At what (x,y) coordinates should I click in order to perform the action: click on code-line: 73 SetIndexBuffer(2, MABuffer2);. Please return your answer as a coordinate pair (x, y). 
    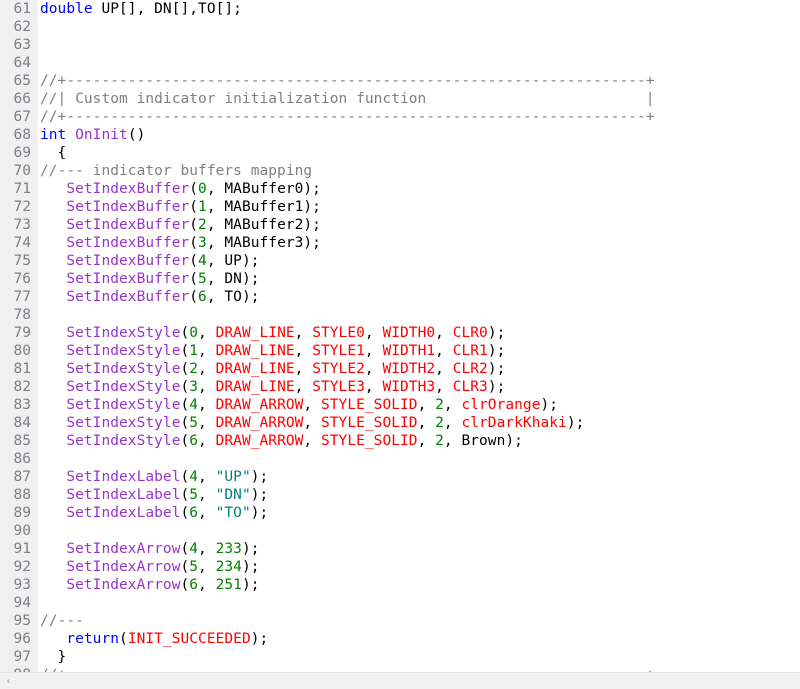
    Looking at the image, I should click on (400, 225).